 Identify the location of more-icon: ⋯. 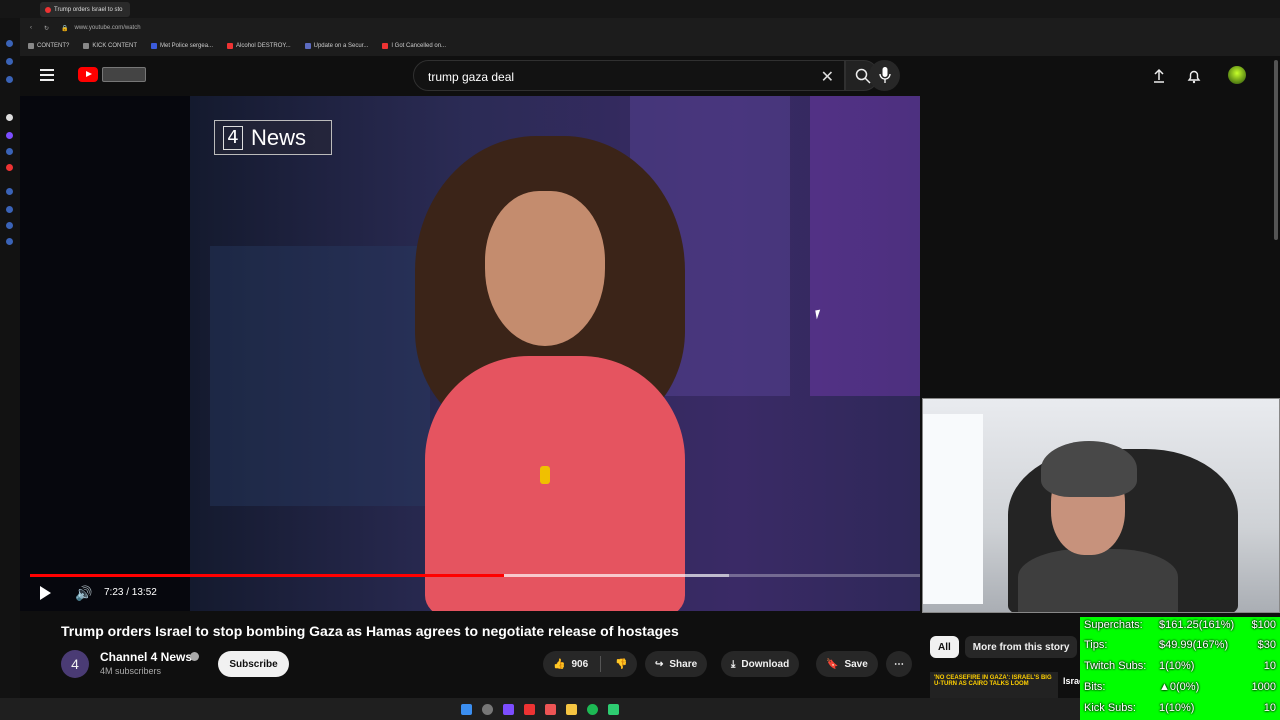
(899, 664).